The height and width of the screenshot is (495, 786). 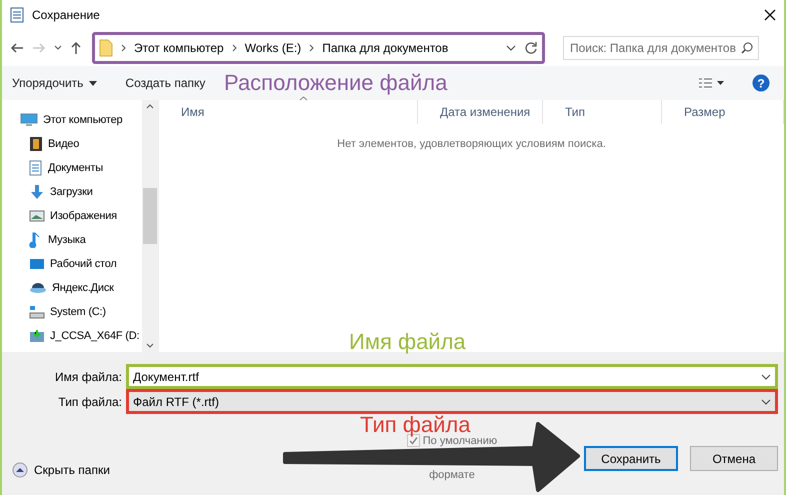 I want to click on view-options-icon, so click(x=711, y=83).